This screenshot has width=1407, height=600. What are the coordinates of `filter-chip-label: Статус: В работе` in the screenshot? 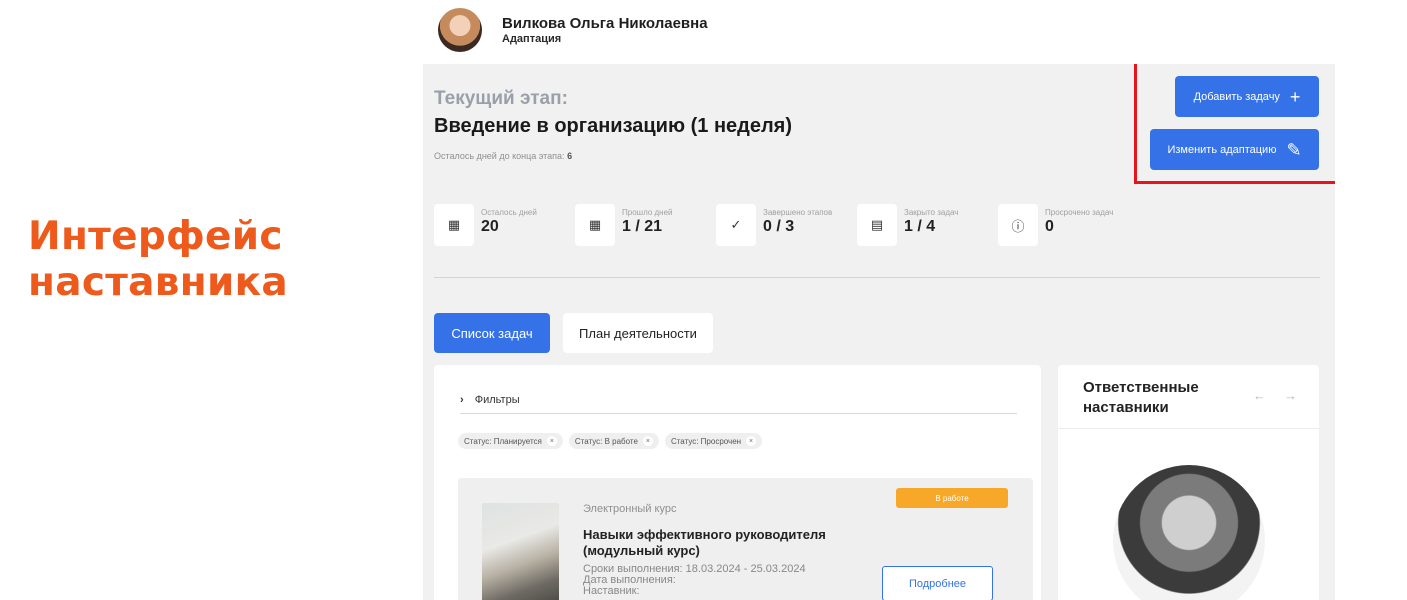 It's located at (606, 441).